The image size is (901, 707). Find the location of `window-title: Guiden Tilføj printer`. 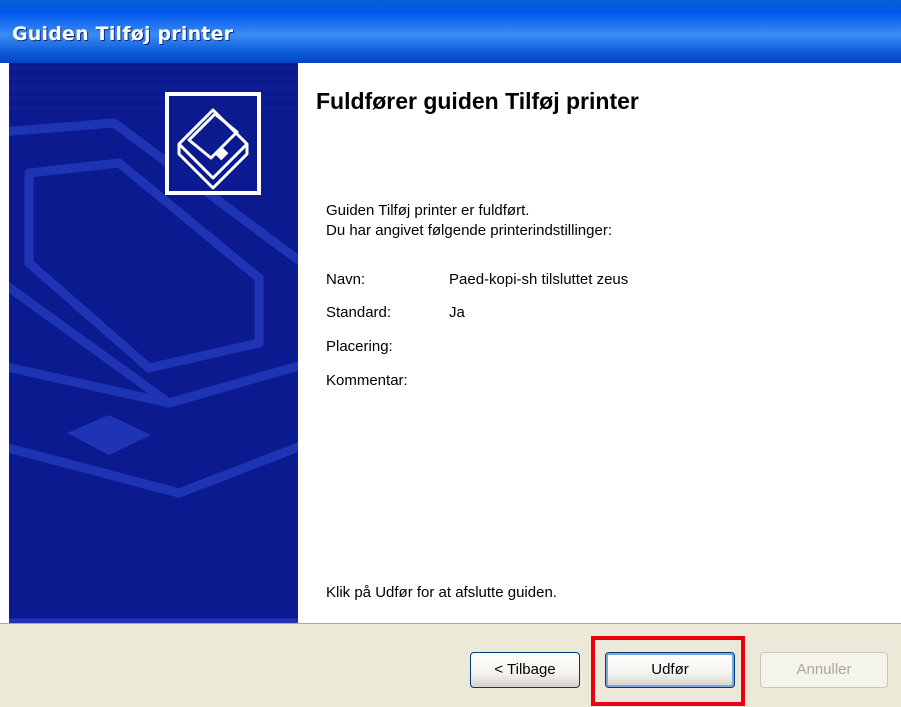

window-title: Guiden Tilføj printer is located at coordinates (123, 34).